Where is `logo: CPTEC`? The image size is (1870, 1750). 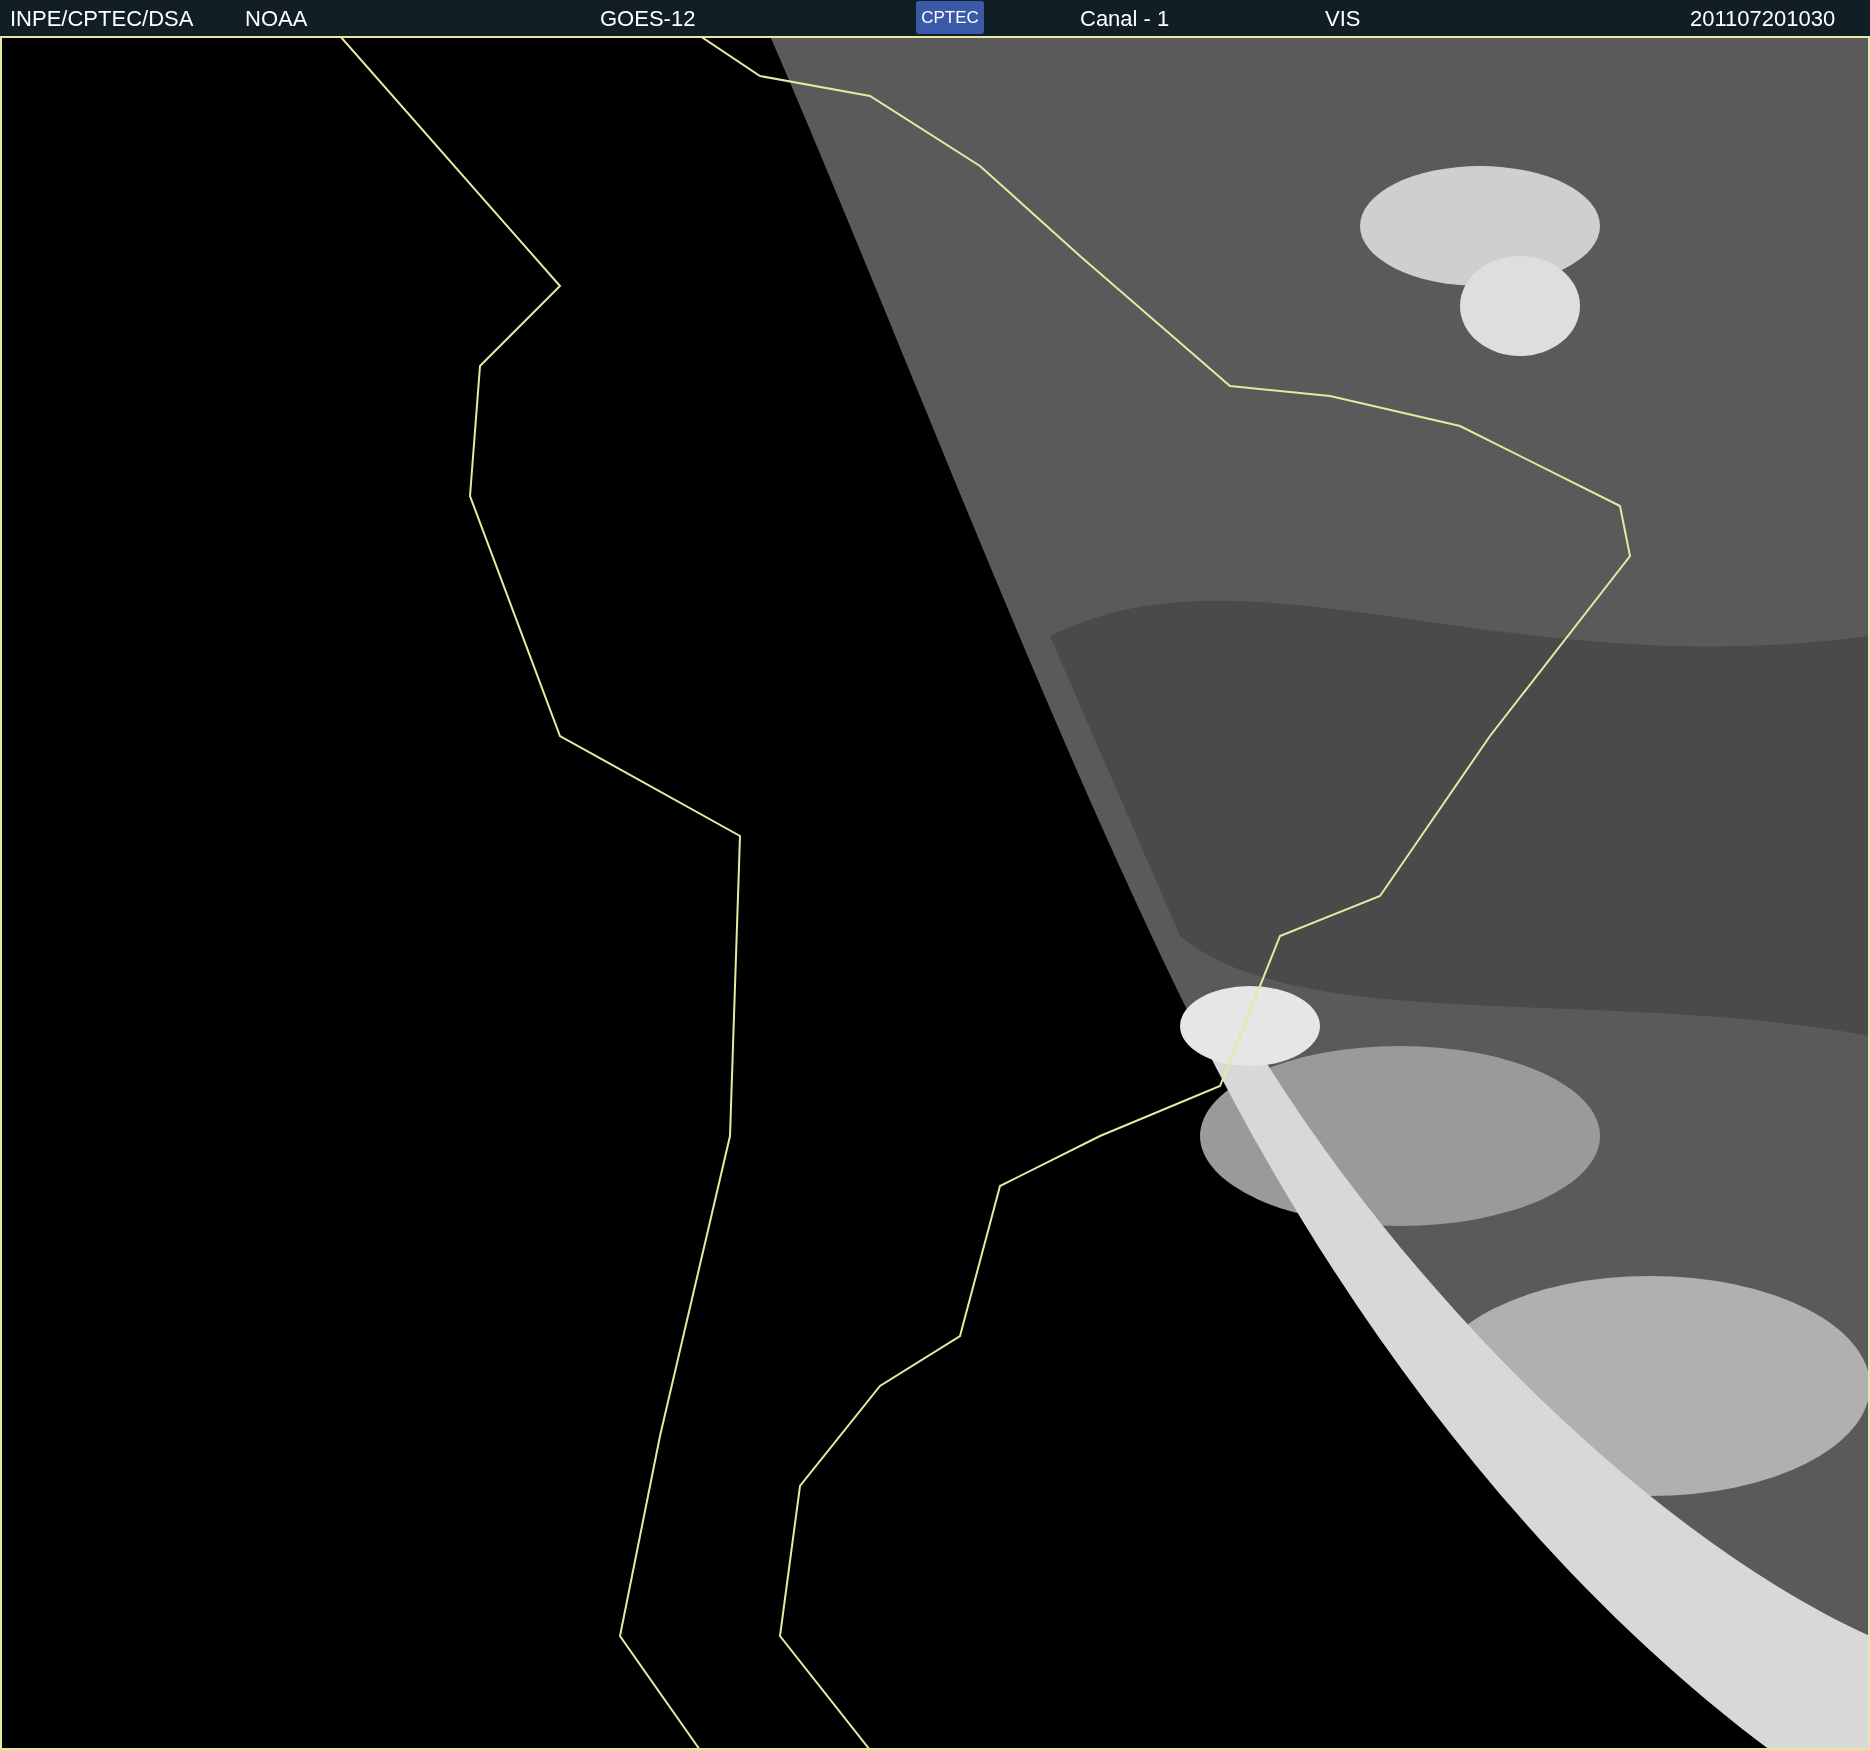
logo: CPTEC is located at coordinates (950, 17).